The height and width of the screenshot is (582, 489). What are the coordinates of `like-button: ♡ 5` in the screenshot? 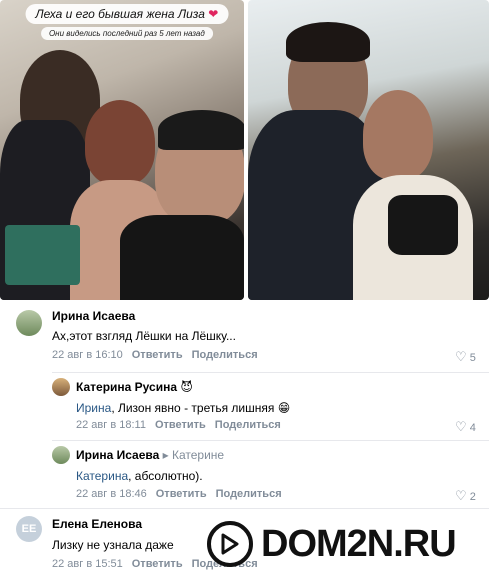 It's located at (465, 357).